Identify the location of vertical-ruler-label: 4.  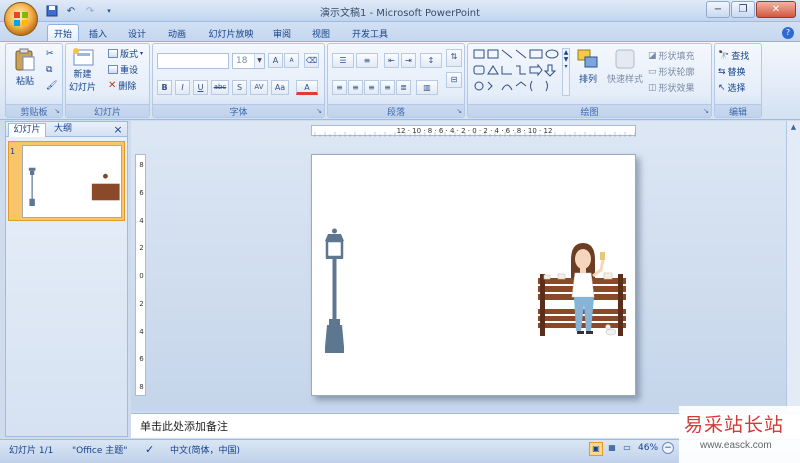
(141, 220).